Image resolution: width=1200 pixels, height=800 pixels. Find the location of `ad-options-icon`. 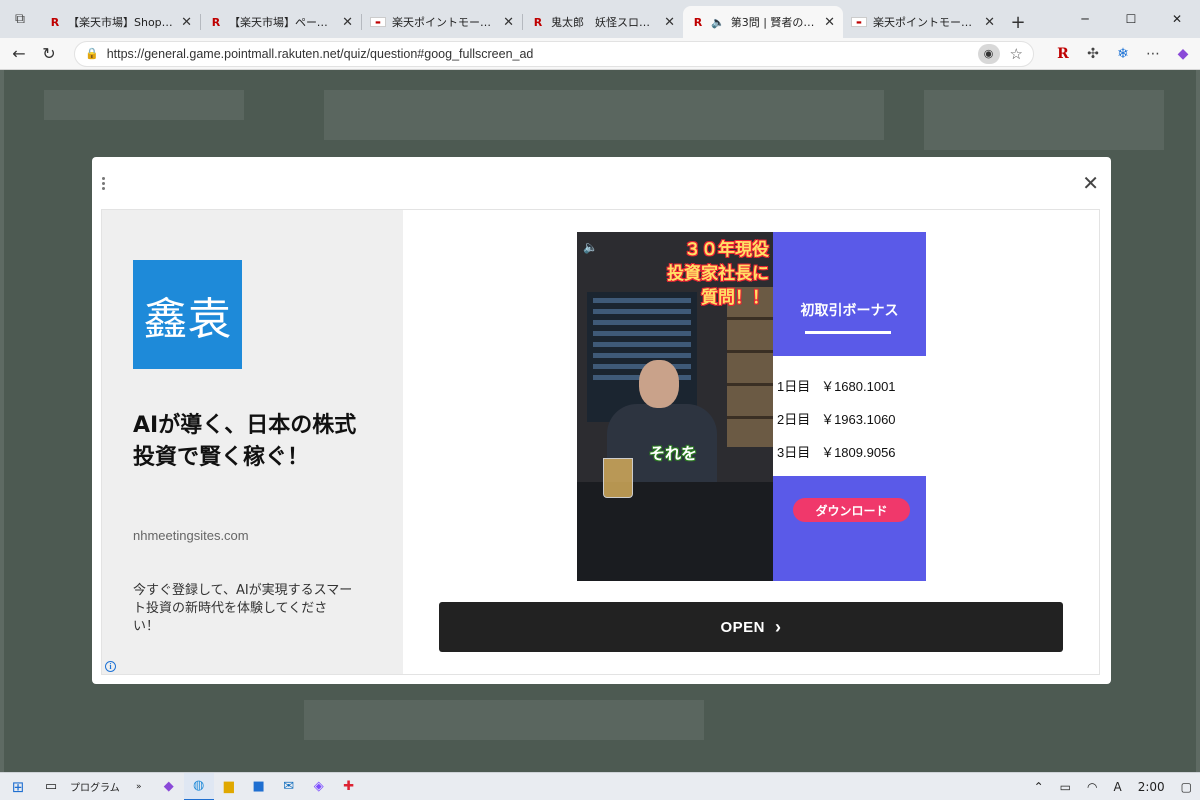

ad-options-icon is located at coordinates (103, 183).